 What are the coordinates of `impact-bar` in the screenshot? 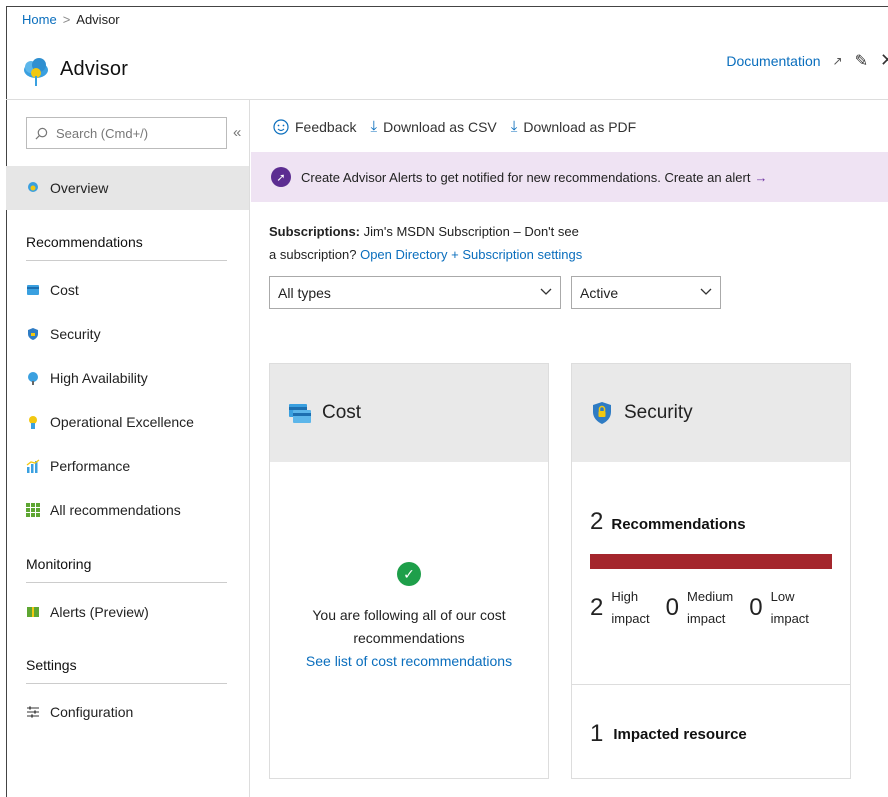 It's located at (711, 561).